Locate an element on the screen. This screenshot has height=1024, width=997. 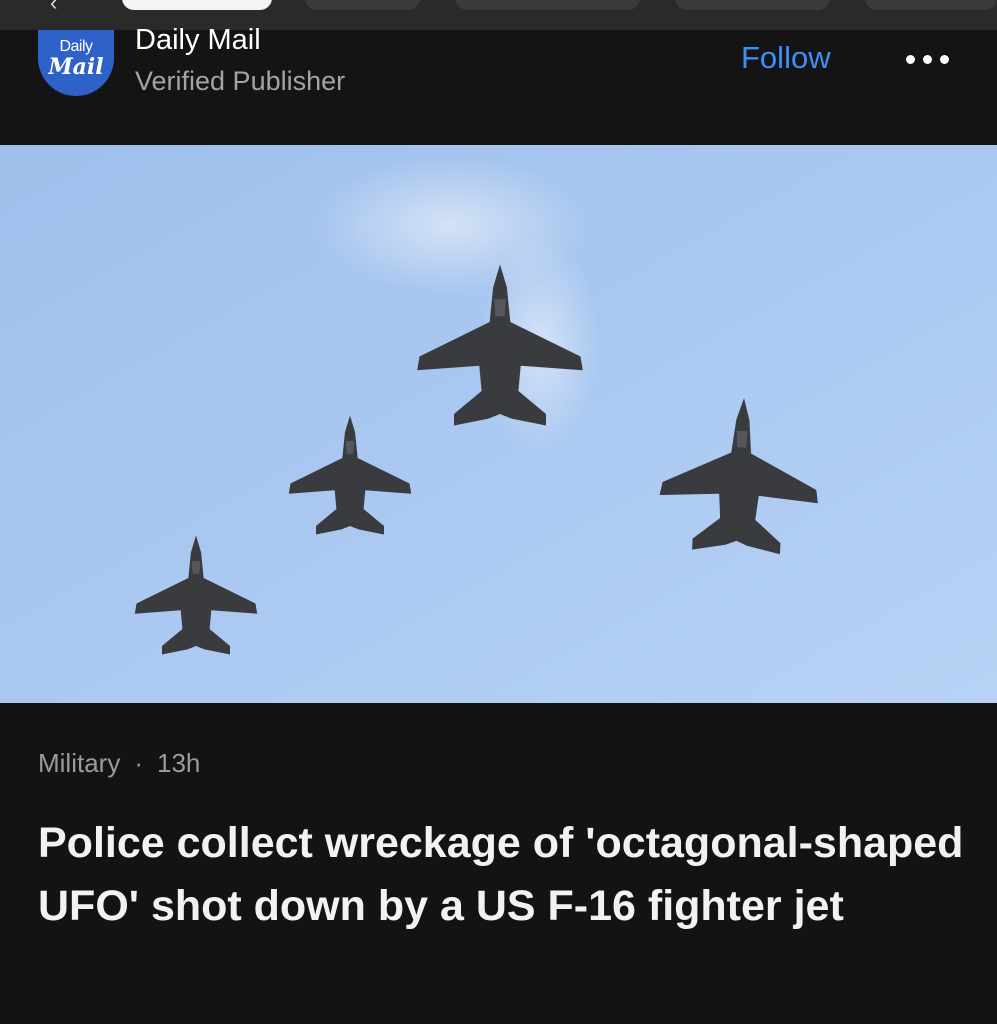
article-age: 13h is located at coordinates (179, 763).